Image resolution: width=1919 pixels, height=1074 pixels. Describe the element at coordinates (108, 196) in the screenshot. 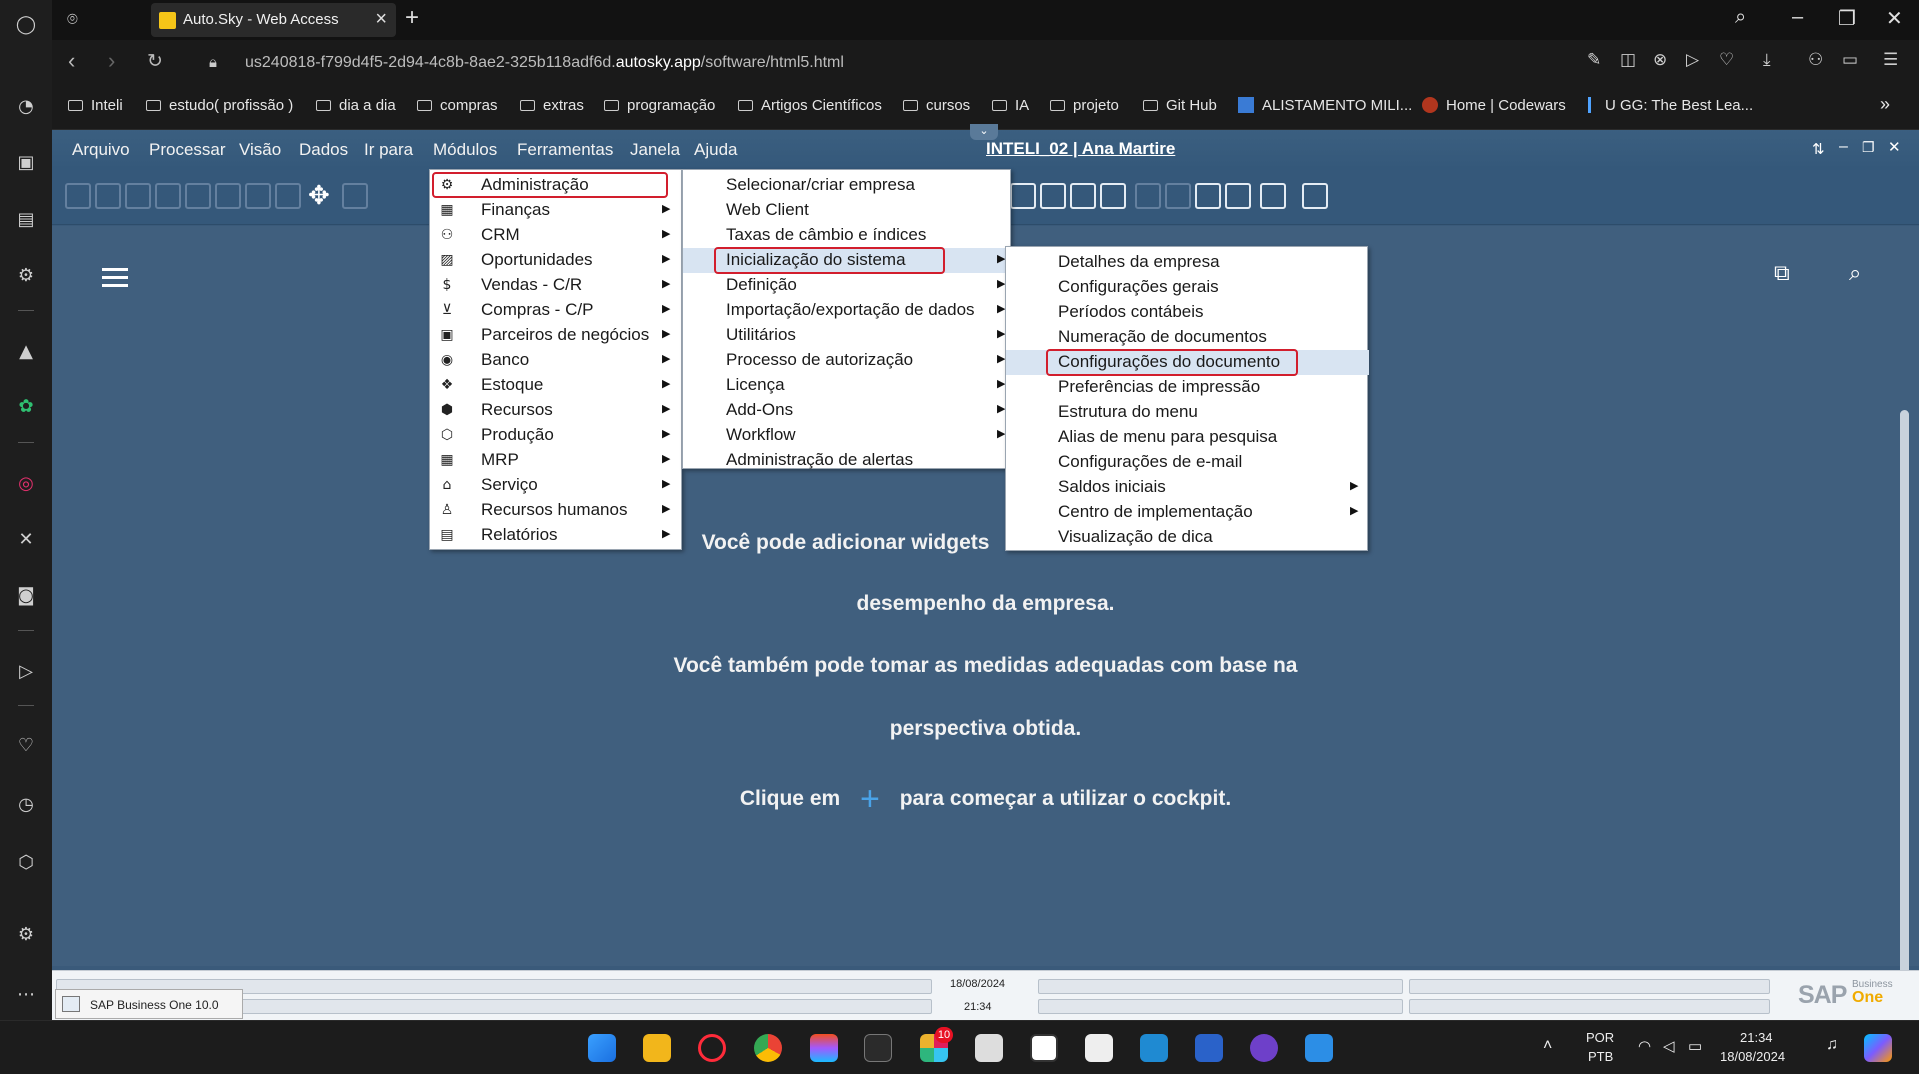

I see `print-icon` at that location.